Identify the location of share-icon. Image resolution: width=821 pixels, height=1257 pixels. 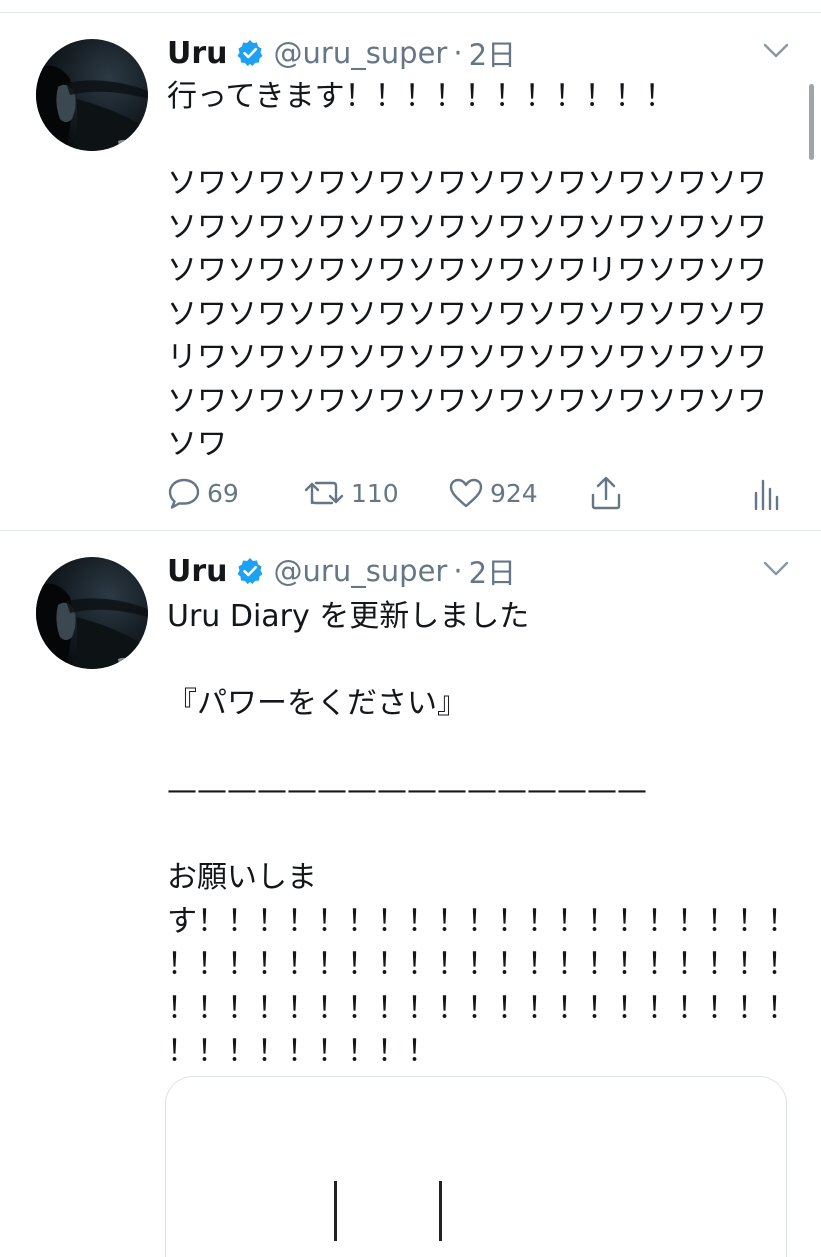
(606, 493).